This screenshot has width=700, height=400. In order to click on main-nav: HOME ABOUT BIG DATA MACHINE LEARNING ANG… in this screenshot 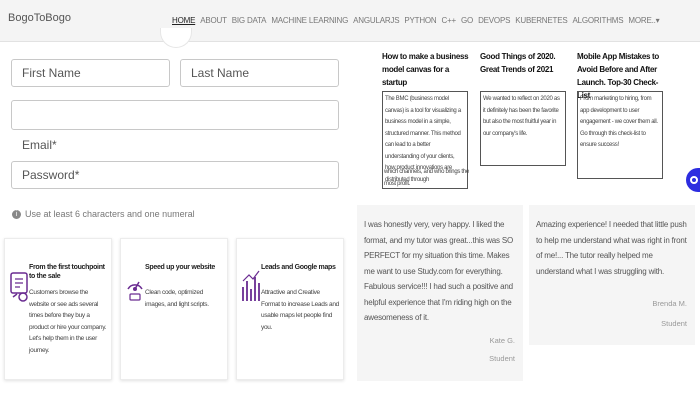, I will do `click(418, 20)`.